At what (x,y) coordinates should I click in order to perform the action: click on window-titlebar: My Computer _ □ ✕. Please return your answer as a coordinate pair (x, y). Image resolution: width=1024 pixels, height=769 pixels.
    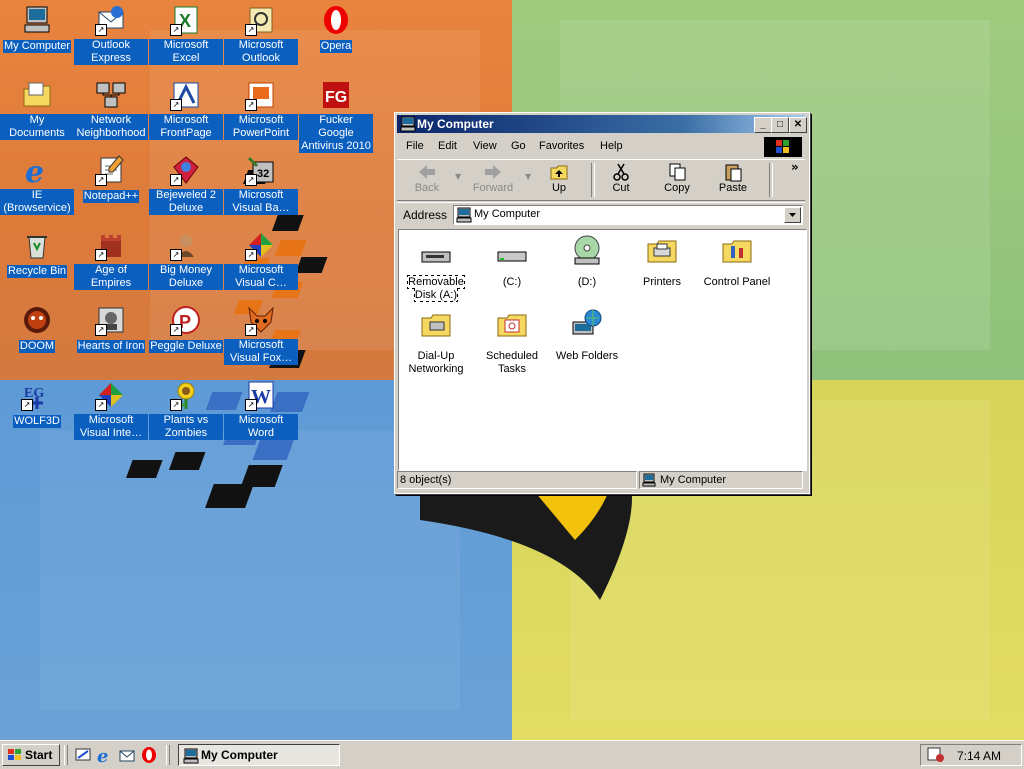
    Looking at the image, I should click on (602, 124).